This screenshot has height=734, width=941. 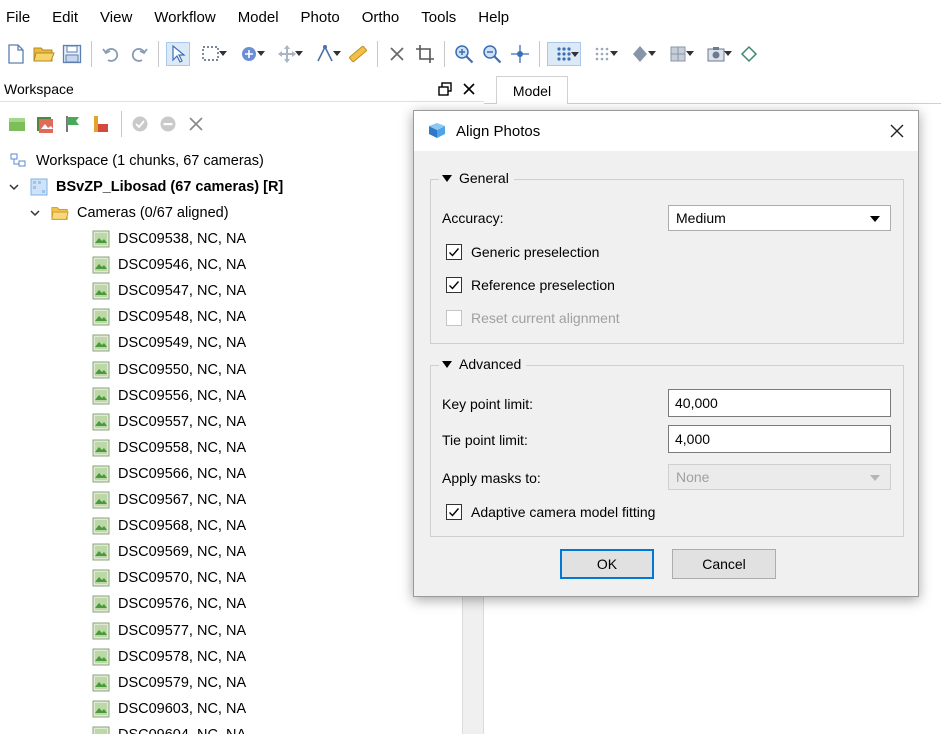 I want to click on camera-row: DSC09603, NC, NA, so click(x=169, y=709).